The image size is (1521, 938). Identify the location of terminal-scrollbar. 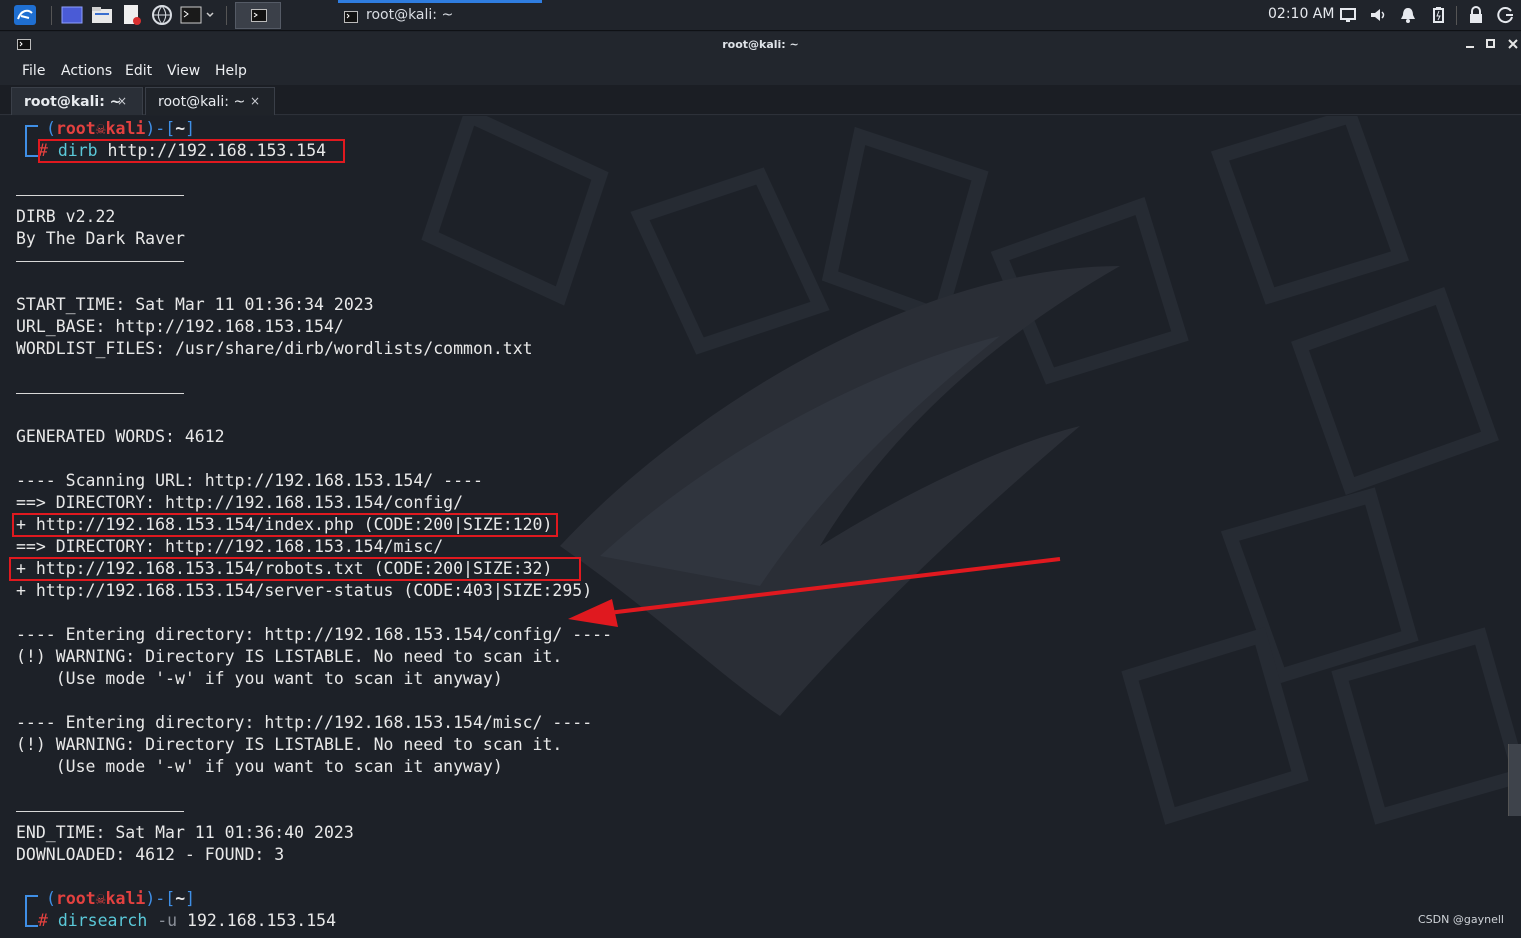
(1514, 780).